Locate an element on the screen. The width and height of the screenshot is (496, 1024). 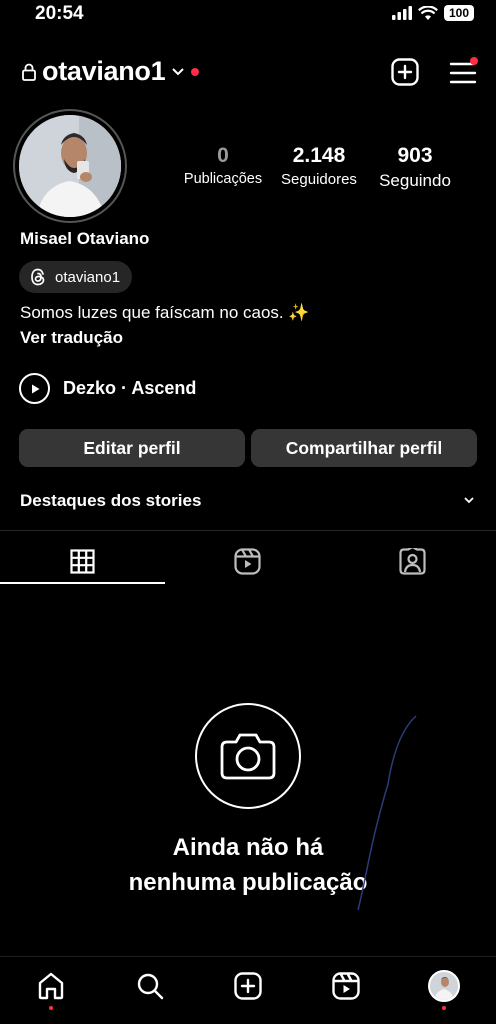
following-count-value: 903 is located at coordinates (415, 155).